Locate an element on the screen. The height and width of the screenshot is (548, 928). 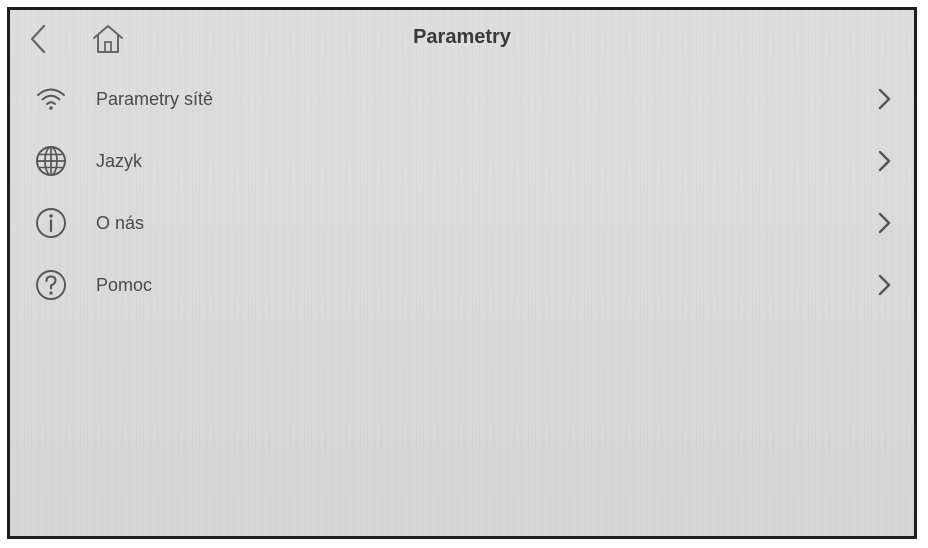
globe-icon is located at coordinates (51, 161).